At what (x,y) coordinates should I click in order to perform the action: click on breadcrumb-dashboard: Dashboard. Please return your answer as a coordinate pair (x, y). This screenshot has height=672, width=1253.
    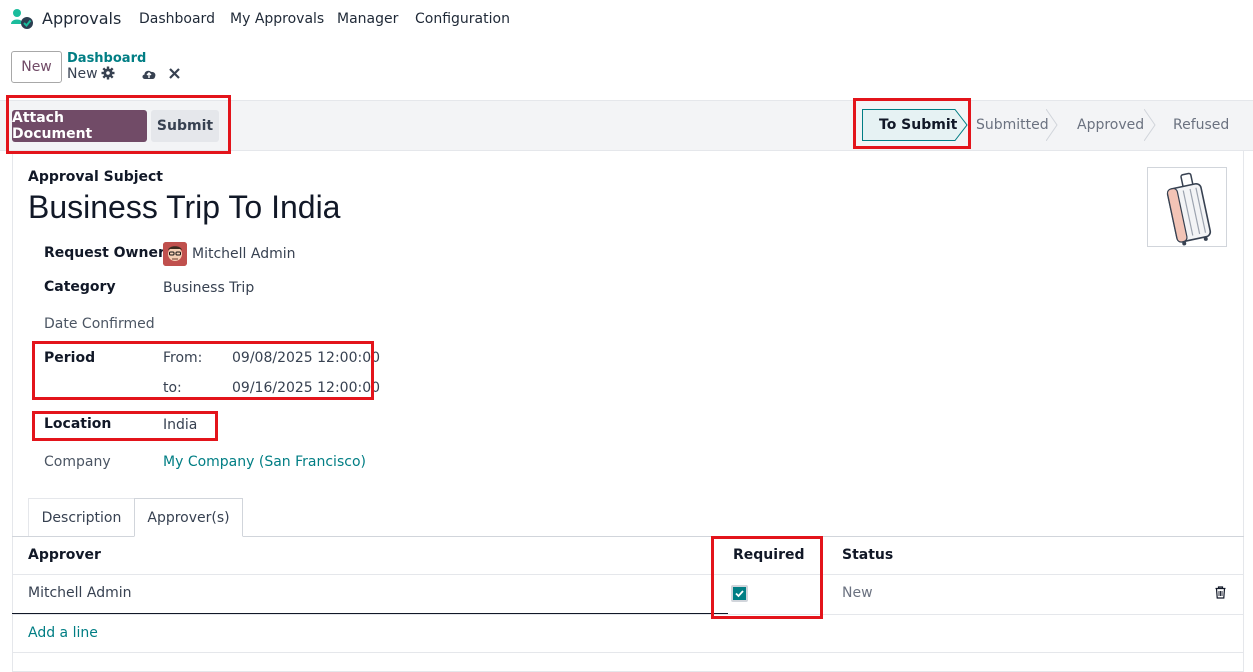
    Looking at the image, I should click on (106, 58).